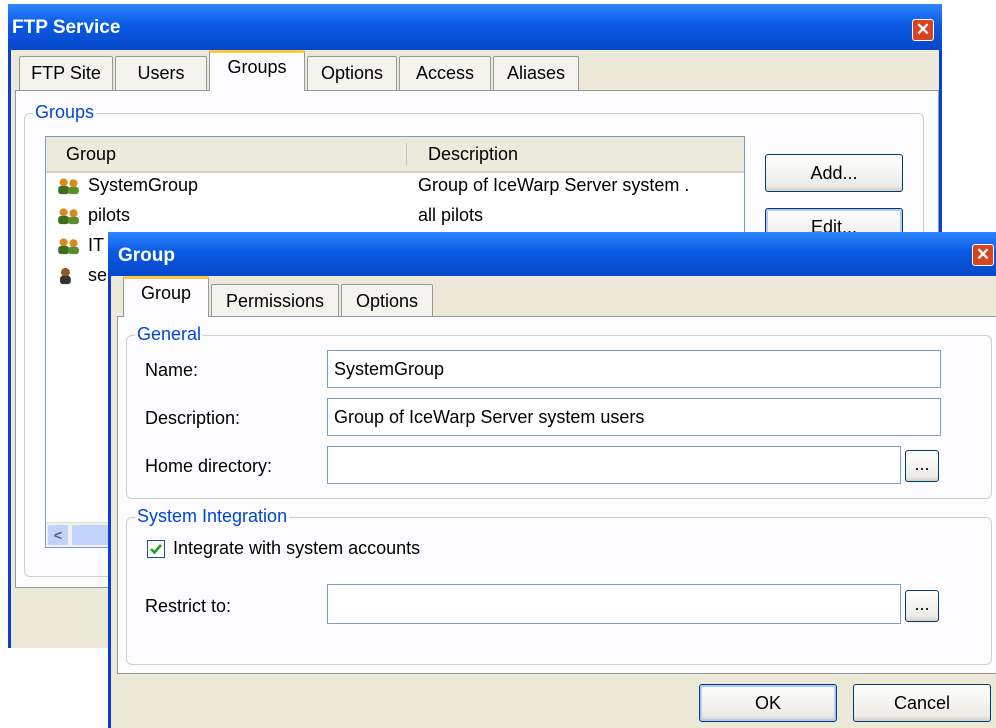 The width and height of the screenshot is (996, 728). I want to click on list-header: Group Description, so click(395, 155).